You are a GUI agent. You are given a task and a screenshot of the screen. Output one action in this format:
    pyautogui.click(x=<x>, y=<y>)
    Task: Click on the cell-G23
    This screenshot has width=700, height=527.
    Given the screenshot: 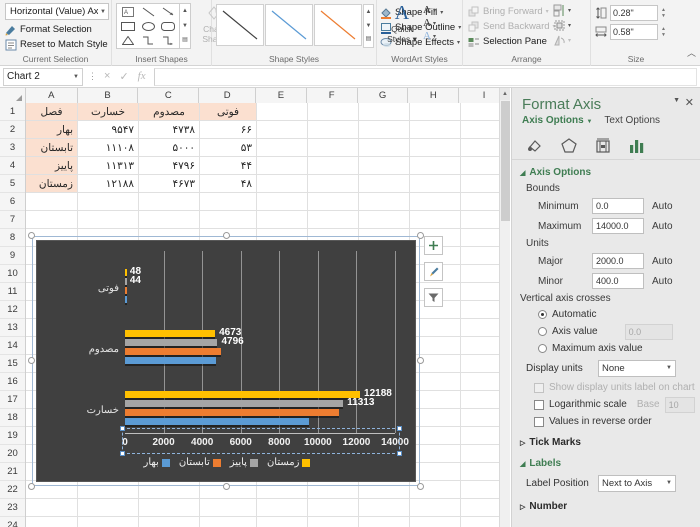 What is the action you would take?
    pyautogui.click(x=384, y=508)
    